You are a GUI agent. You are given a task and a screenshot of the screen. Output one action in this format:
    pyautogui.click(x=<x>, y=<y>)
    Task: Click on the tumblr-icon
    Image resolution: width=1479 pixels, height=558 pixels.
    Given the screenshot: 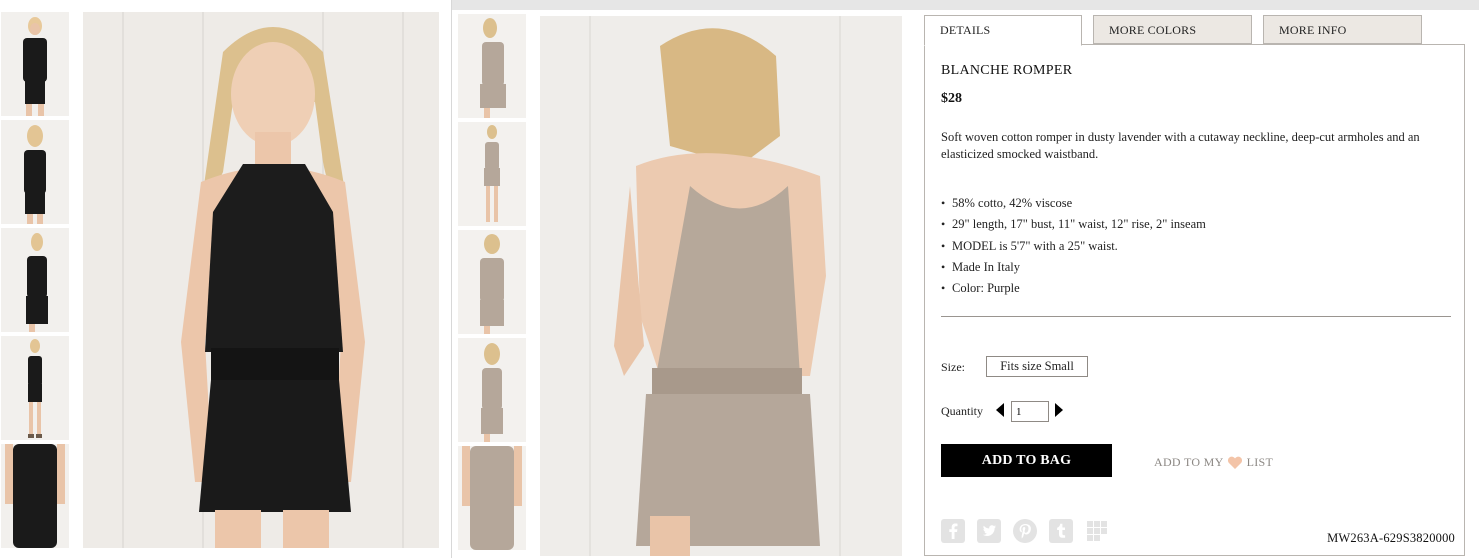 What is the action you would take?
    pyautogui.click(x=1061, y=531)
    